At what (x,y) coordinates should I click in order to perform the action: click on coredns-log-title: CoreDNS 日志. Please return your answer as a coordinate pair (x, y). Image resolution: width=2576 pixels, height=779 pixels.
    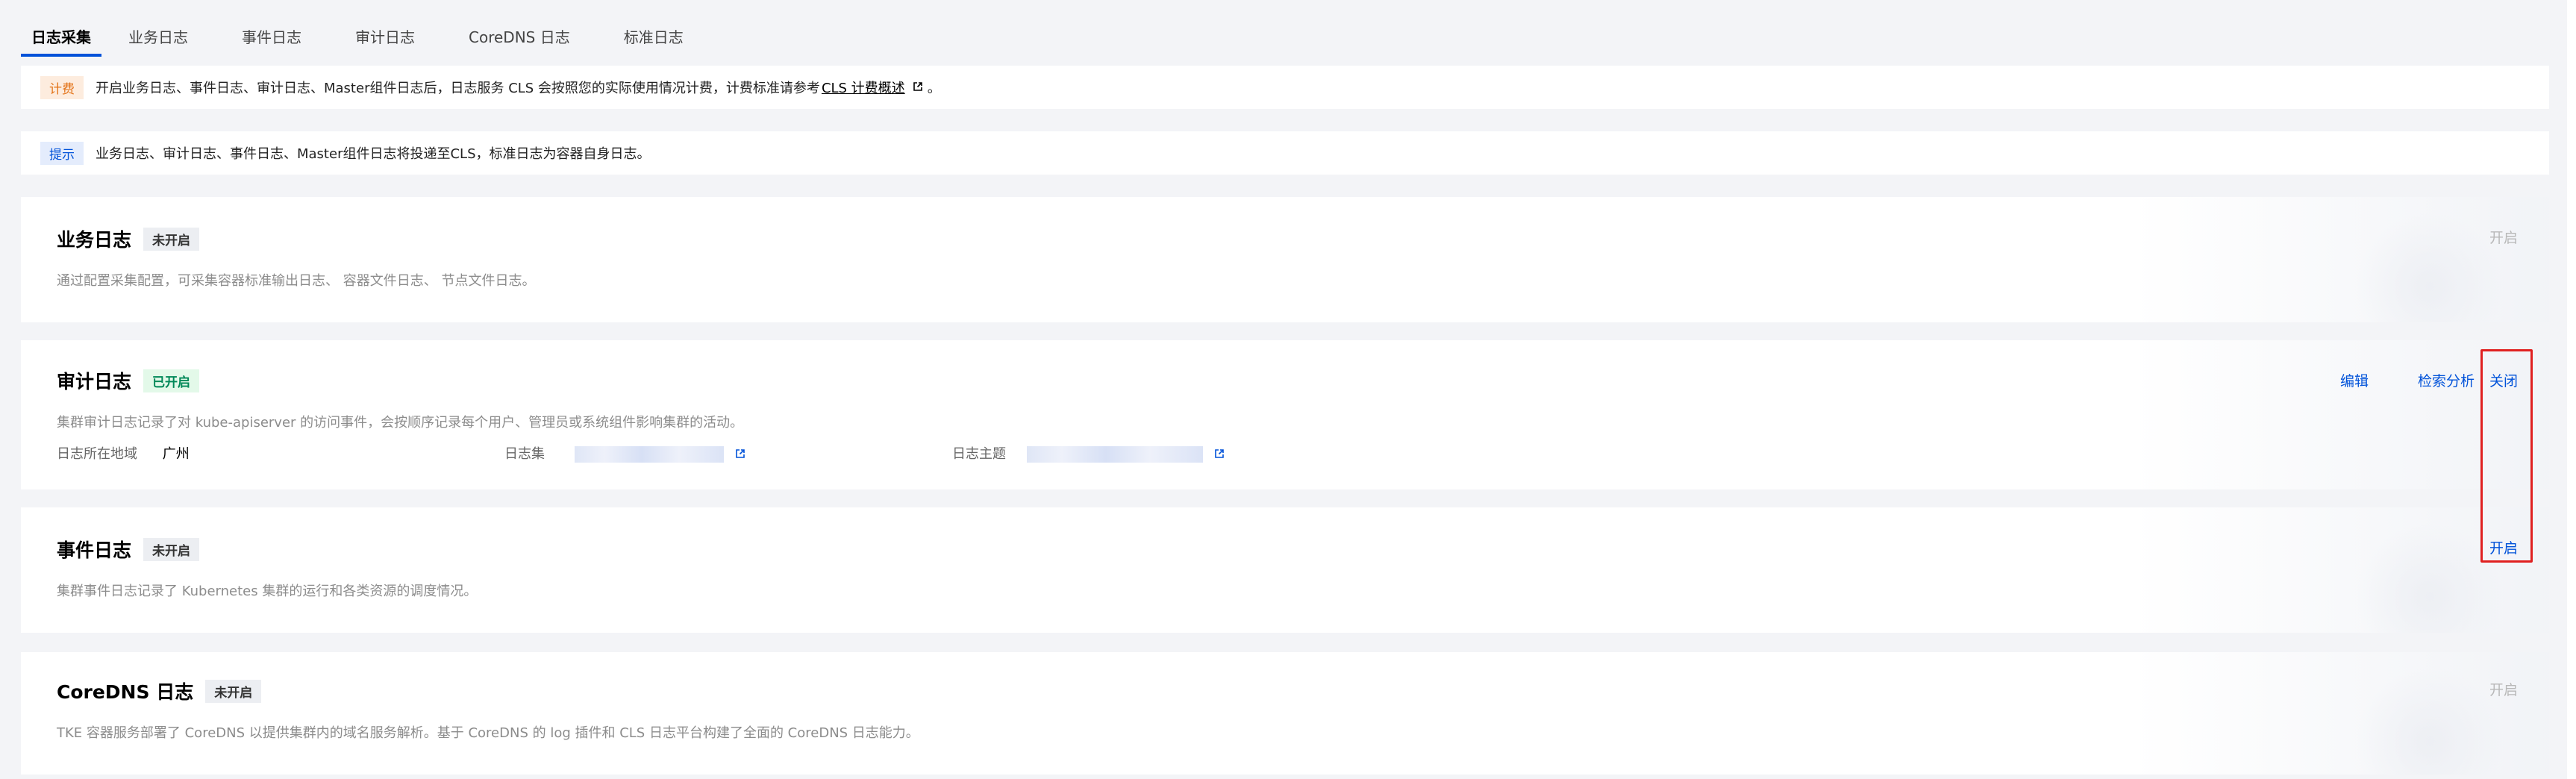
    Looking at the image, I should click on (125, 692).